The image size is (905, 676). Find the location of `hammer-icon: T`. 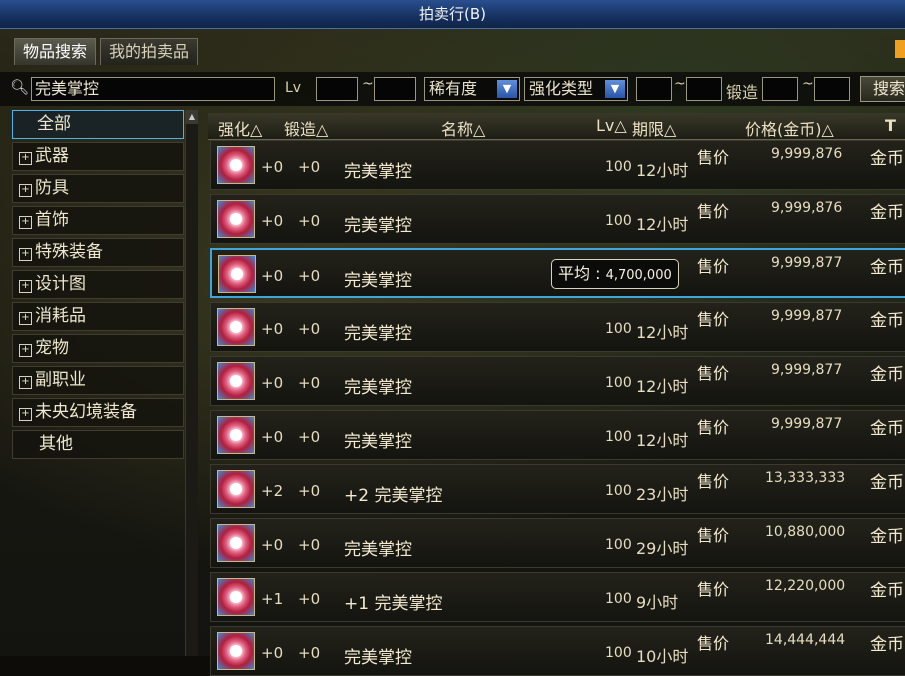

hammer-icon: T is located at coordinates (890, 125).